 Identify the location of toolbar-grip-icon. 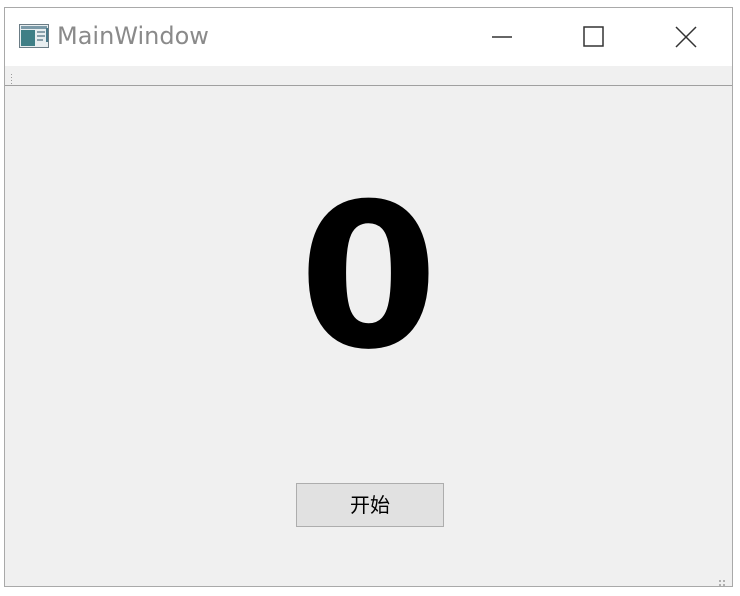
(11, 77).